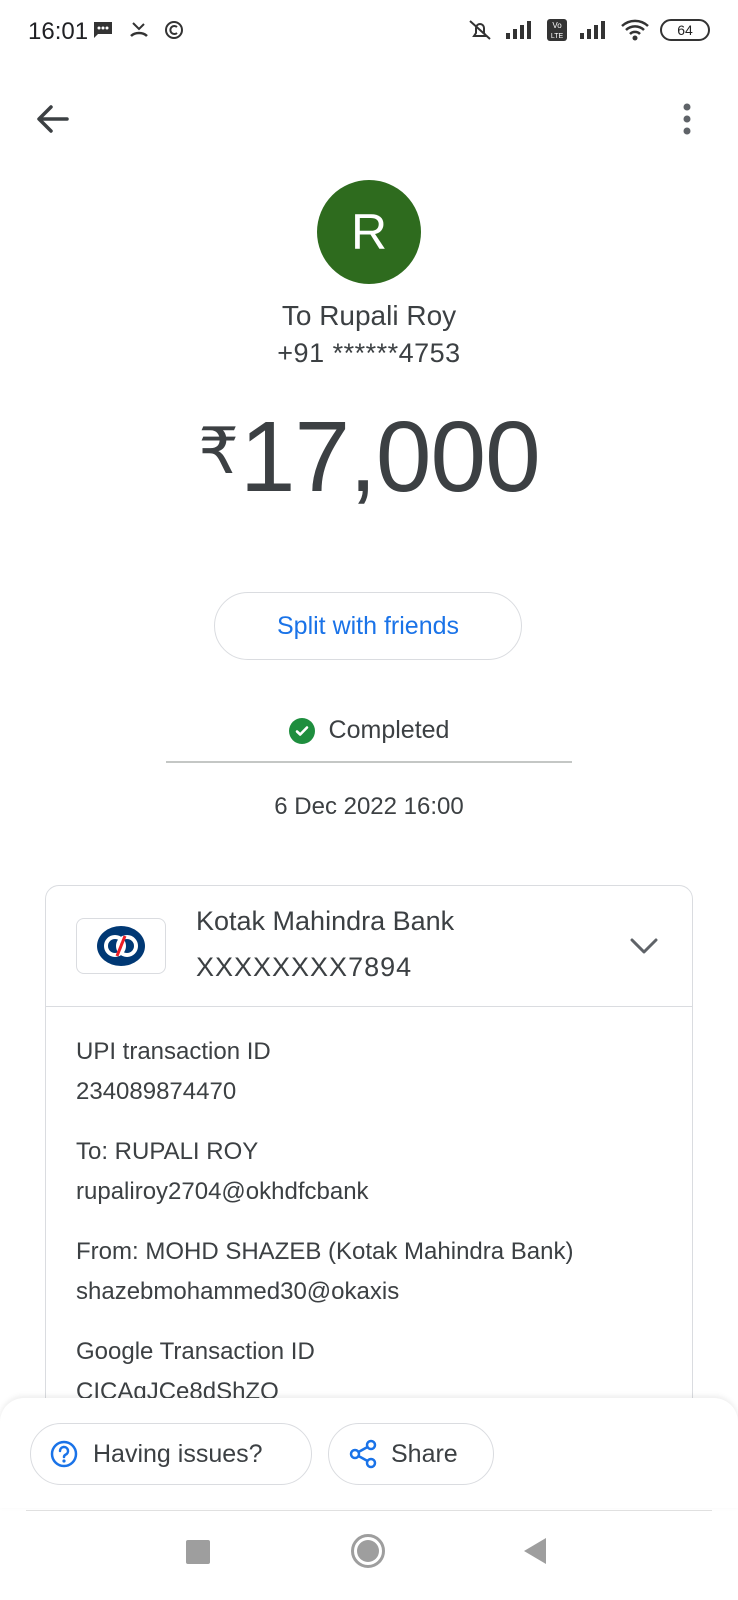  Describe the element at coordinates (369, 315) in the screenshot. I see `recipient-name: To Rupali Roy` at that location.